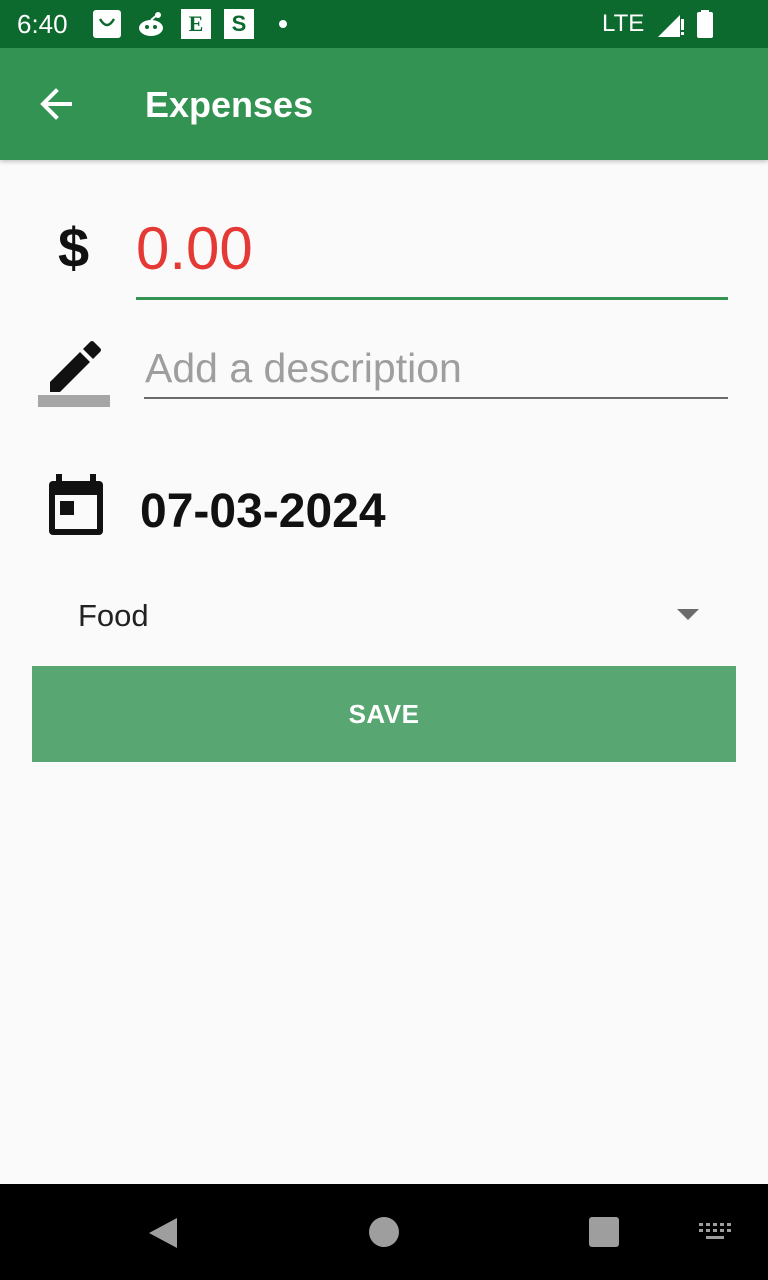 The image size is (768, 1280). Describe the element at coordinates (107, 24) in the screenshot. I see `shopping-bag-icon` at that location.